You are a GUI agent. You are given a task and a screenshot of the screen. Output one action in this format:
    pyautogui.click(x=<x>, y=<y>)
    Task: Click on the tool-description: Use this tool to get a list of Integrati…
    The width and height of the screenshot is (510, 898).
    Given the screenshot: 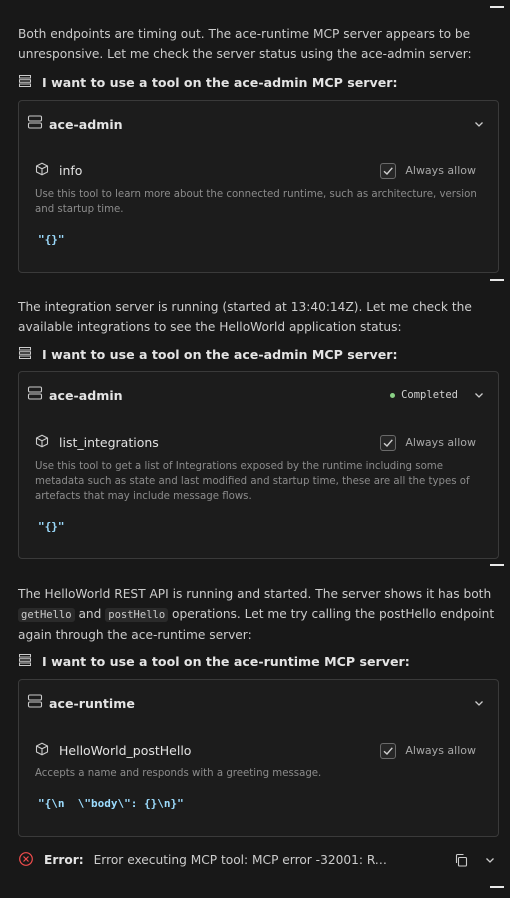 What is the action you would take?
    pyautogui.click(x=252, y=481)
    